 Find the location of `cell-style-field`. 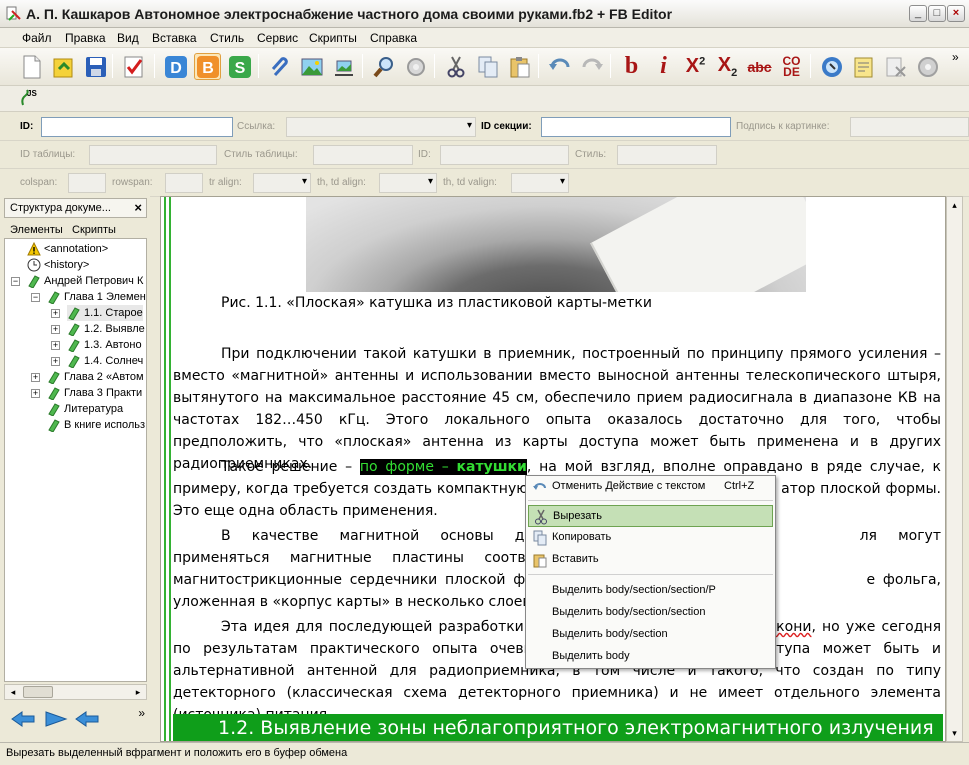

cell-style-field is located at coordinates (667, 155).